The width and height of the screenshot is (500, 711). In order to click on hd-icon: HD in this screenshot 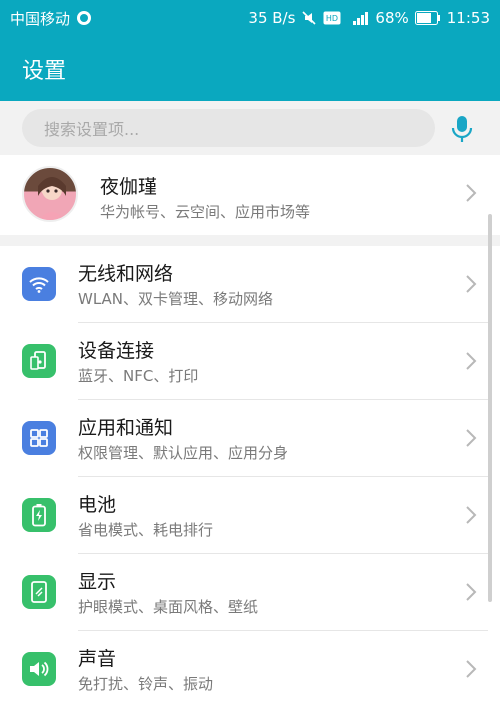, I will do `click(332, 18)`.